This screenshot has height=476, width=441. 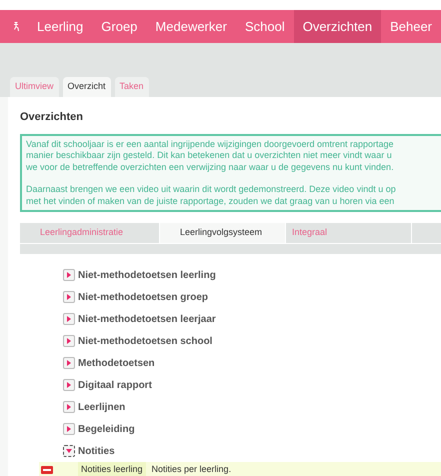 I want to click on tree-item: Niet-methodetoetsen leerjaar, so click(x=147, y=319).